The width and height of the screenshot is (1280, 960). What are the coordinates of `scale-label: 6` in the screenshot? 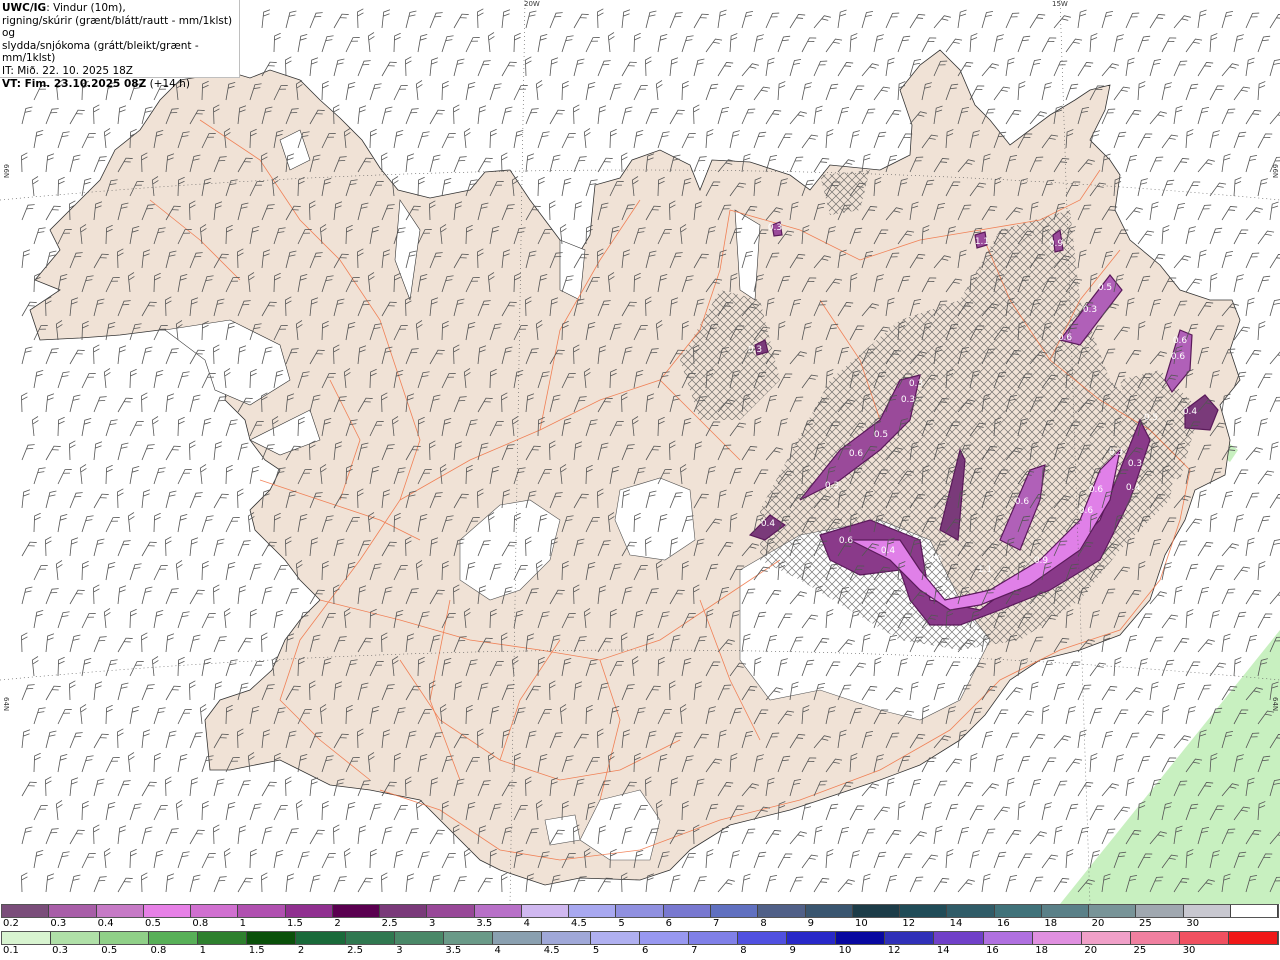 It's located at (645, 950).